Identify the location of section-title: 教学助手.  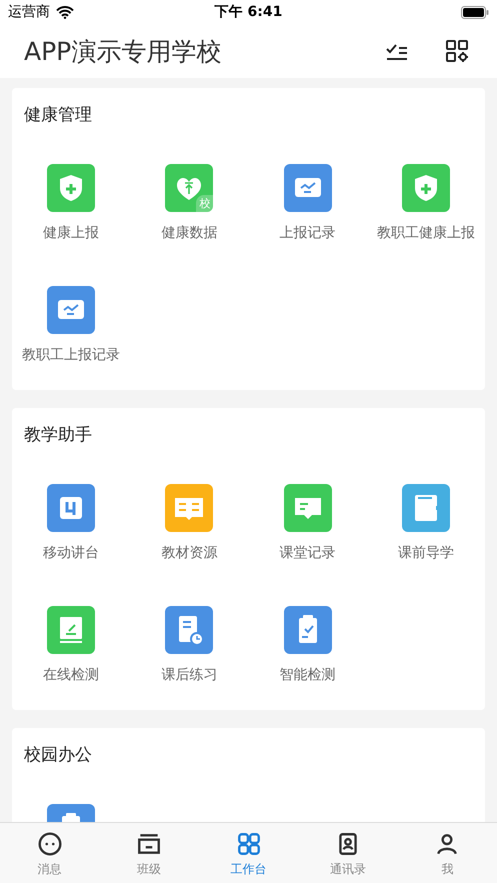
(58, 435).